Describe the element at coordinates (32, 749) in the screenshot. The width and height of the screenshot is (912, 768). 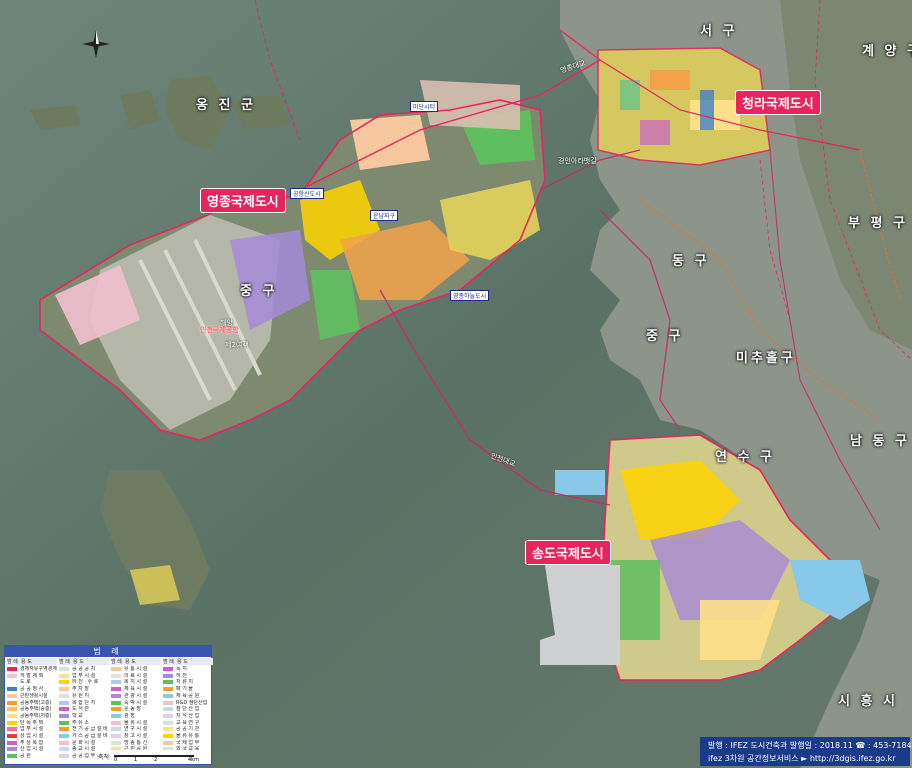
I see `legend-label: 산 업 시 설` at that location.